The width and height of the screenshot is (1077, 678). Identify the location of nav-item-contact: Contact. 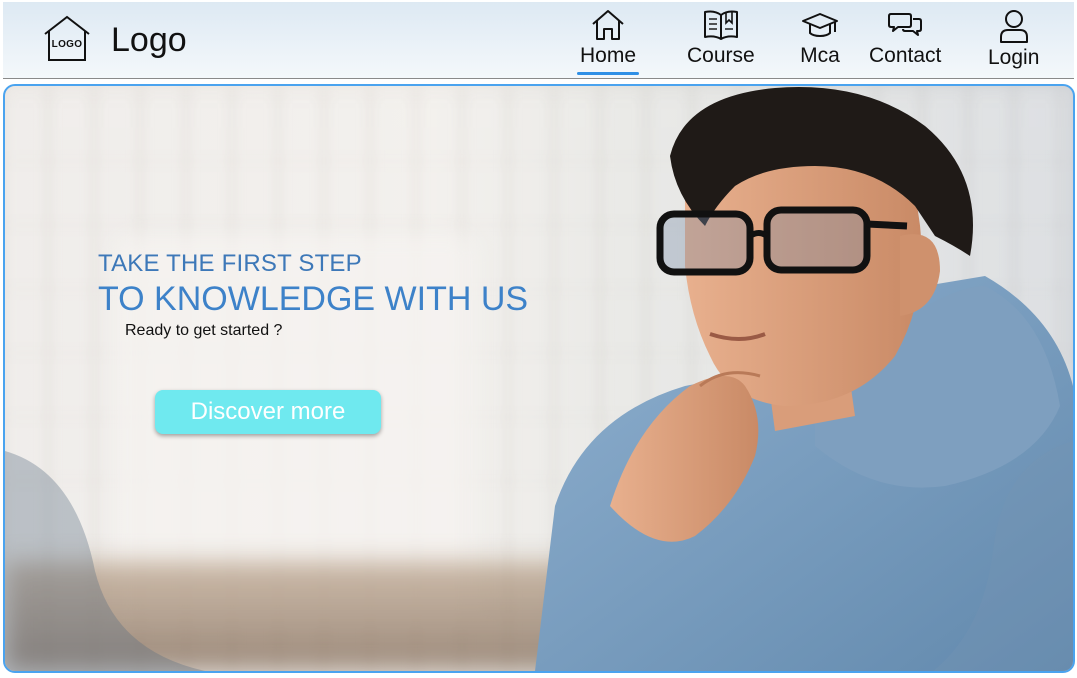
(905, 38).